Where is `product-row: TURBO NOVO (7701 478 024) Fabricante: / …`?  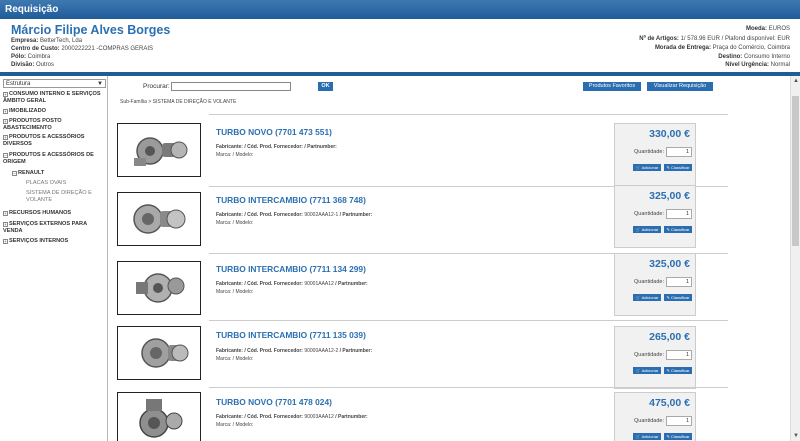 product-row: TURBO NOVO (7701 478 024) Fabricante: / … is located at coordinates (419, 416).